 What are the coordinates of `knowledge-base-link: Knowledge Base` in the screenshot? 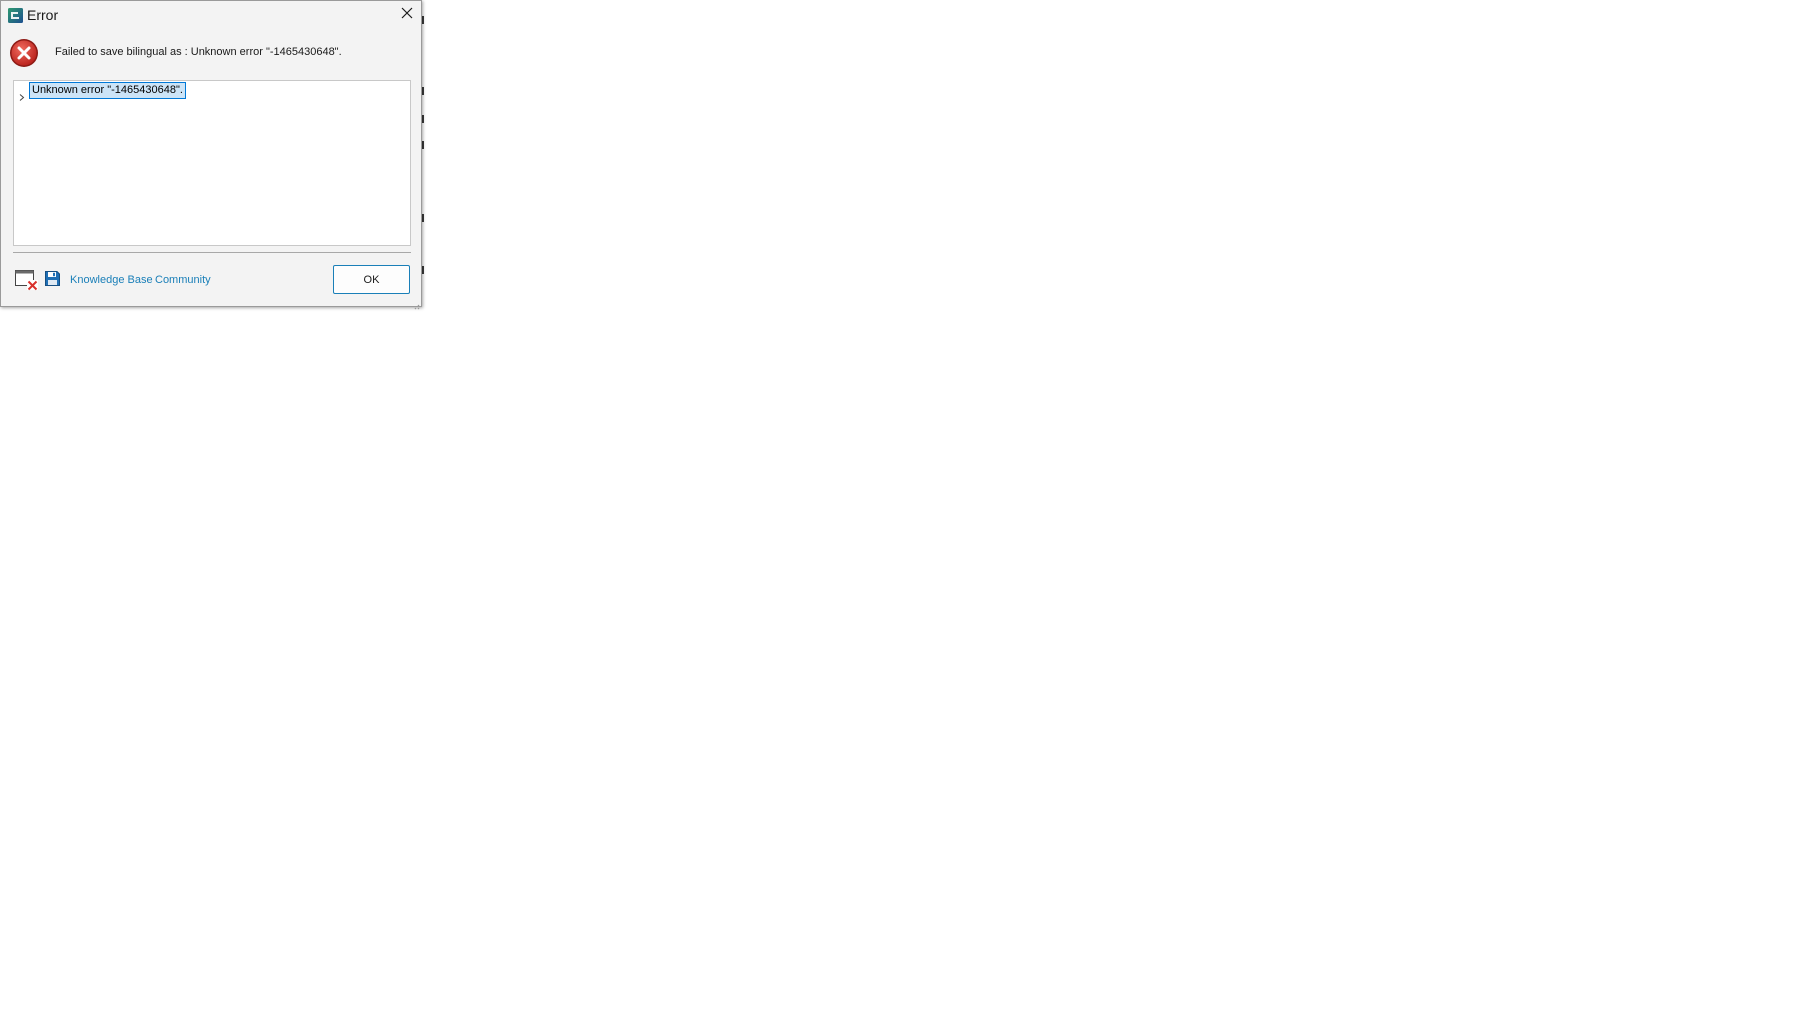 It's located at (111, 280).